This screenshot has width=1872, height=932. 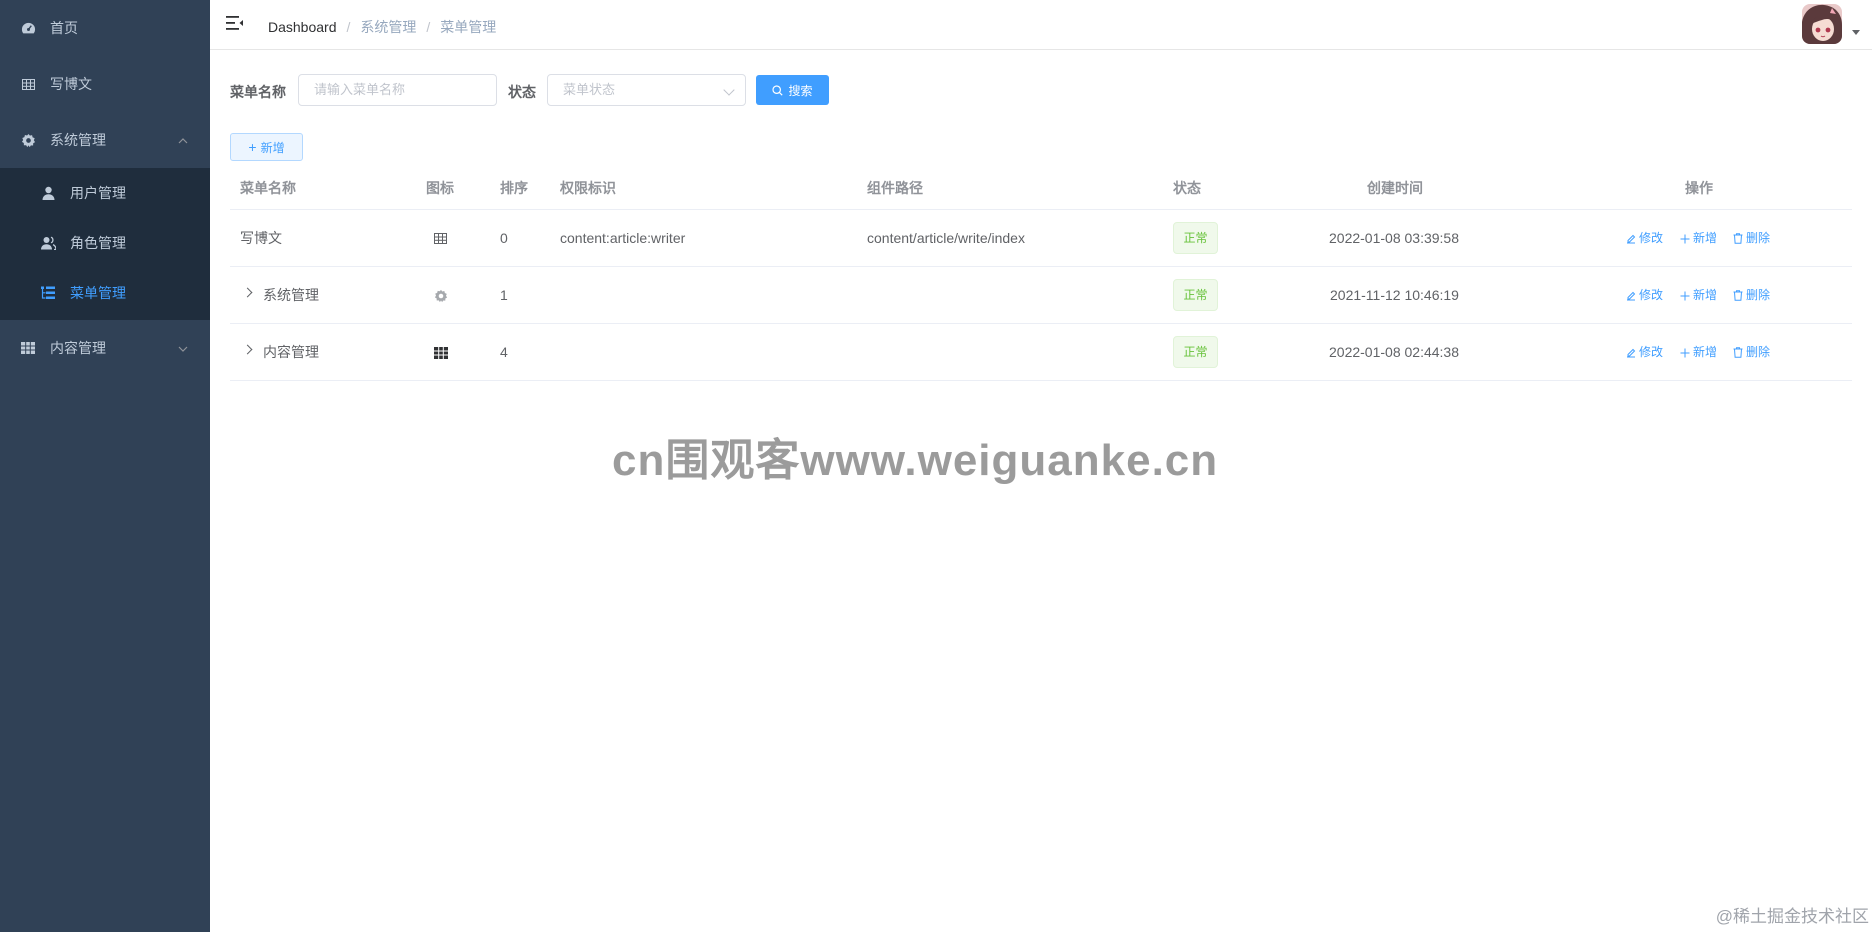 I want to click on cell-created: 2022-01-08 03:39:58, so click(x=1394, y=238).